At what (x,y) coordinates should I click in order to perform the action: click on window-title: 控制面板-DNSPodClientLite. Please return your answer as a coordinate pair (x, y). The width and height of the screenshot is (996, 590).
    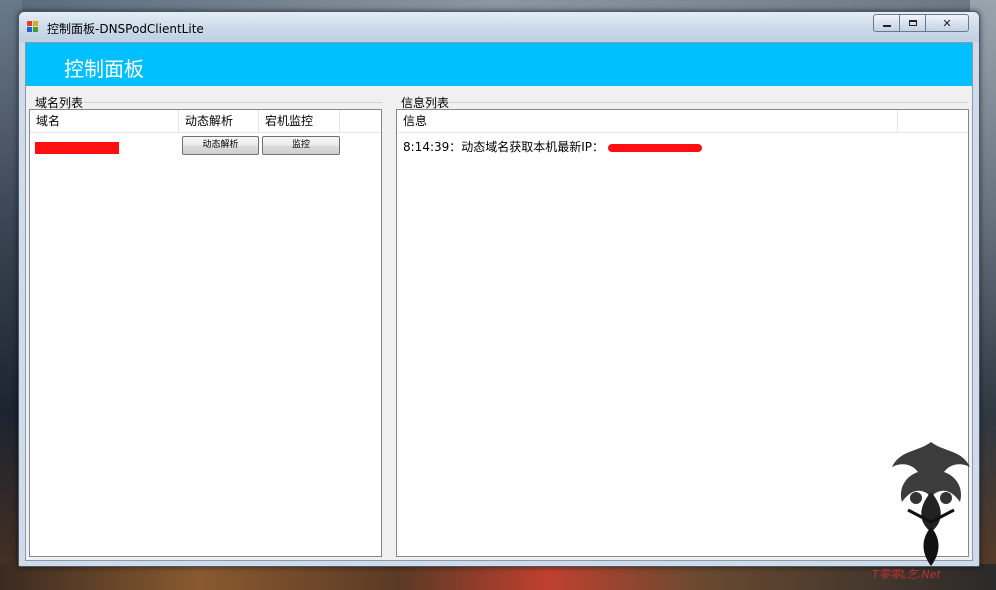
    Looking at the image, I should click on (125, 29).